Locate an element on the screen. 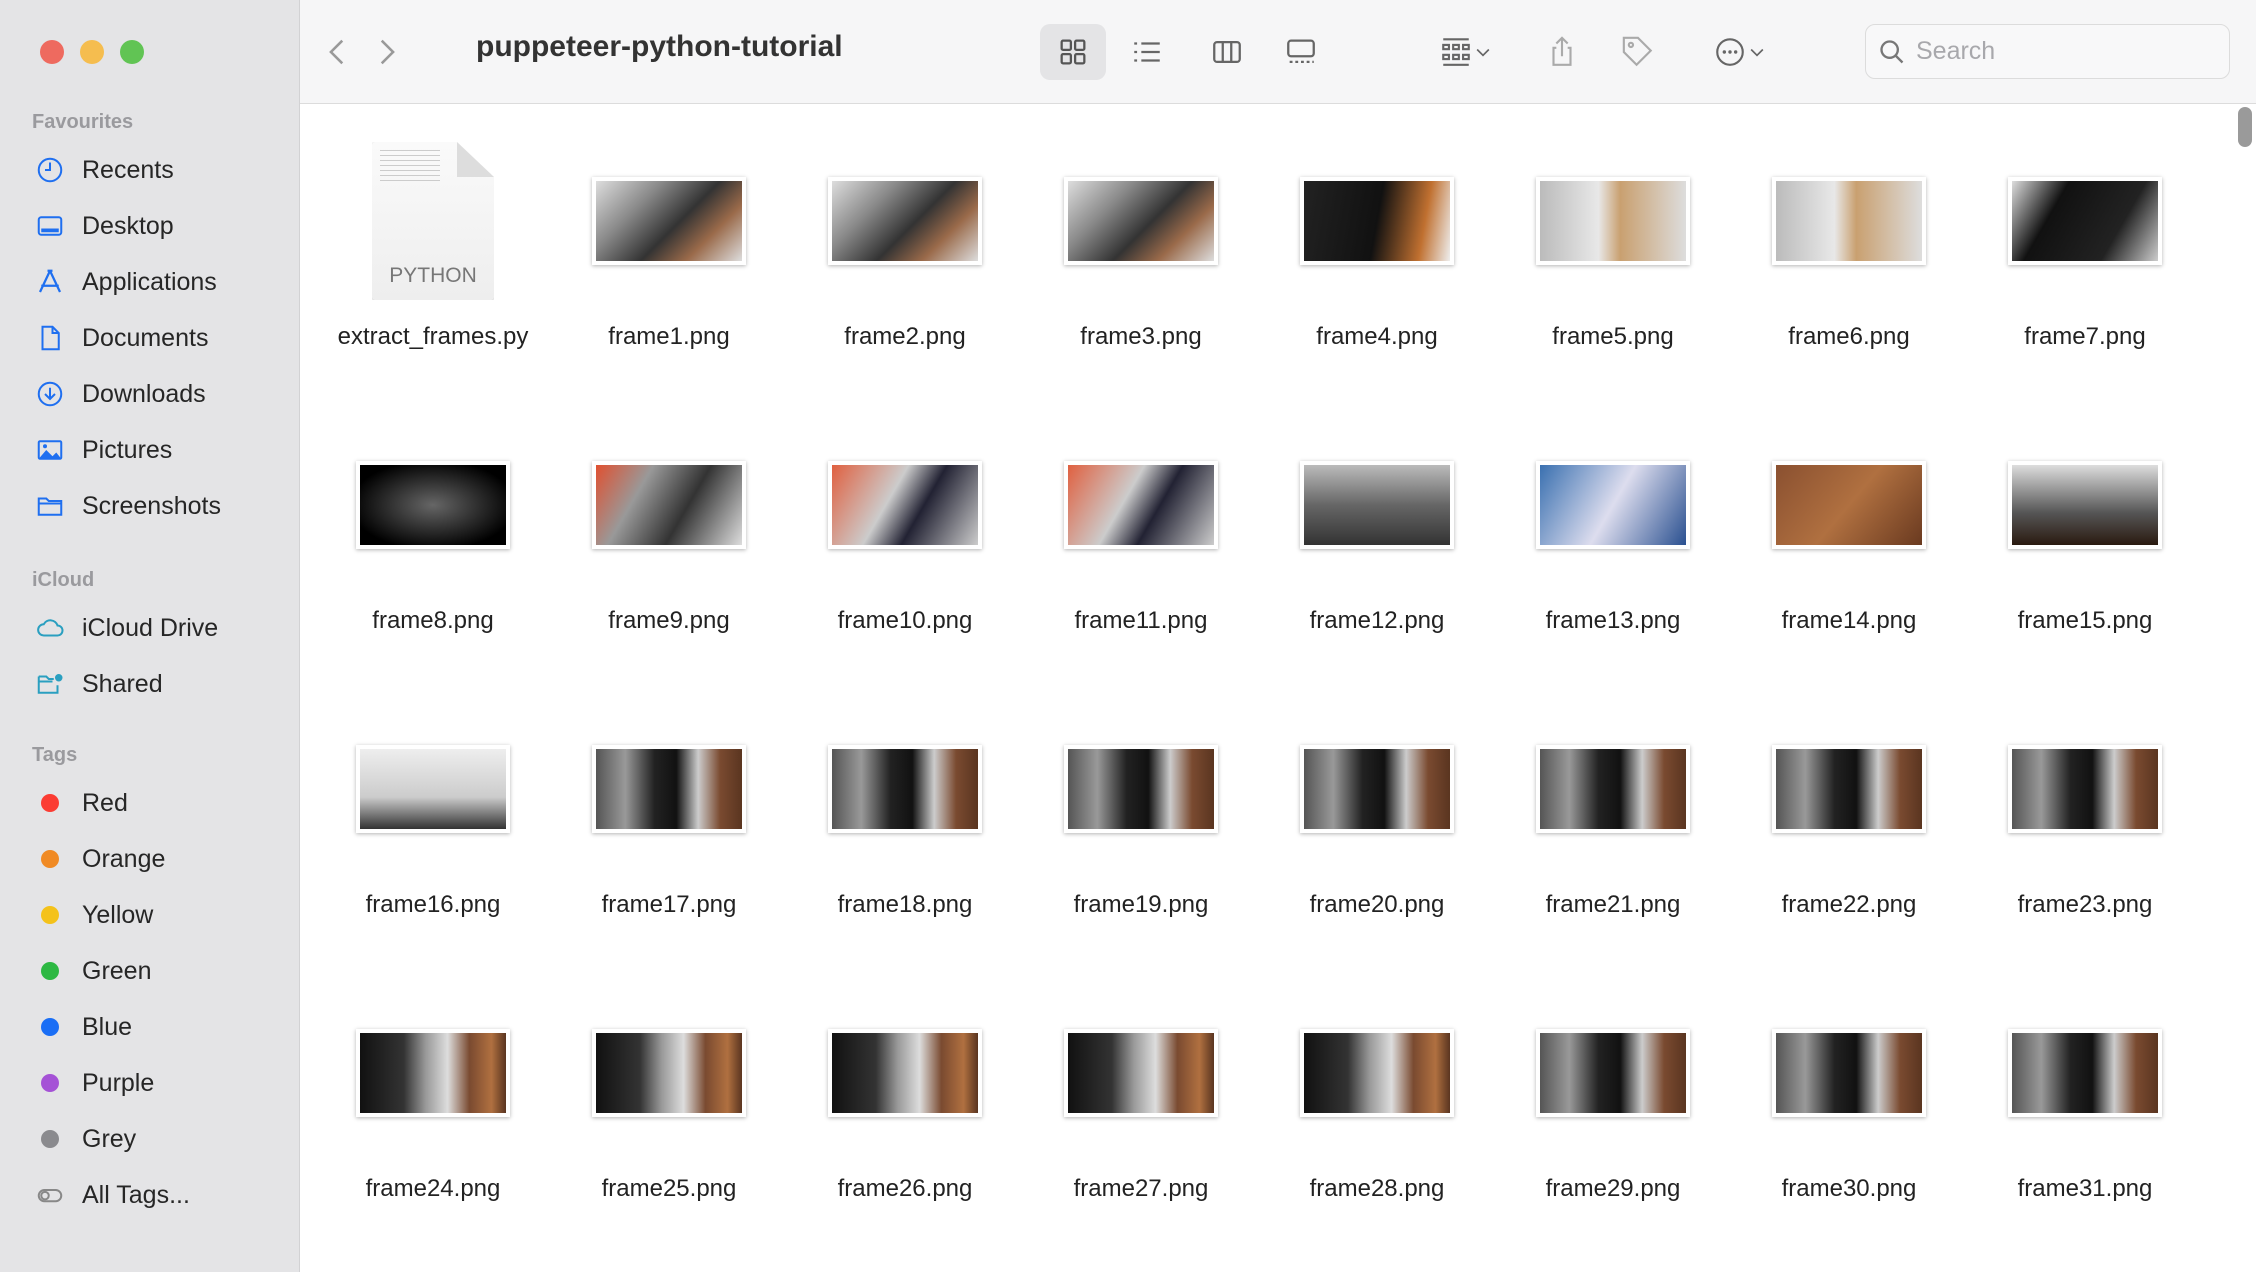 The image size is (2256, 1272). file-item: frame23.png is located at coordinates (2085, 831).